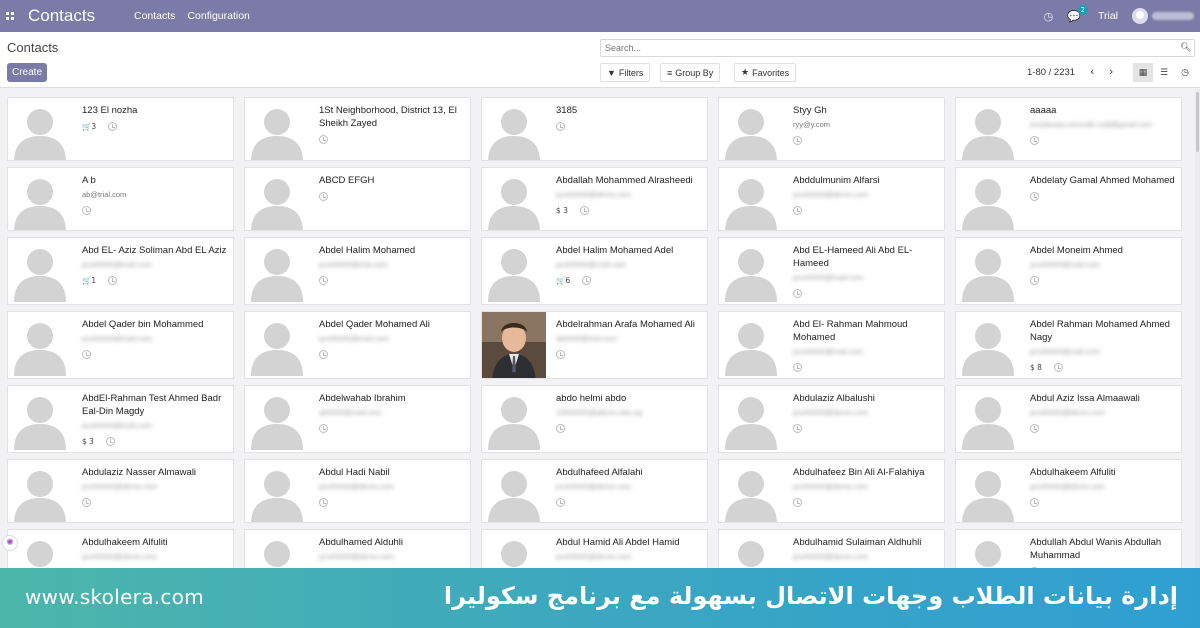  What do you see at coordinates (594, 419) in the screenshot?
I see `contact-card: abdo helmi abdo 10000000@aboss.edu.eg` at bounding box center [594, 419].